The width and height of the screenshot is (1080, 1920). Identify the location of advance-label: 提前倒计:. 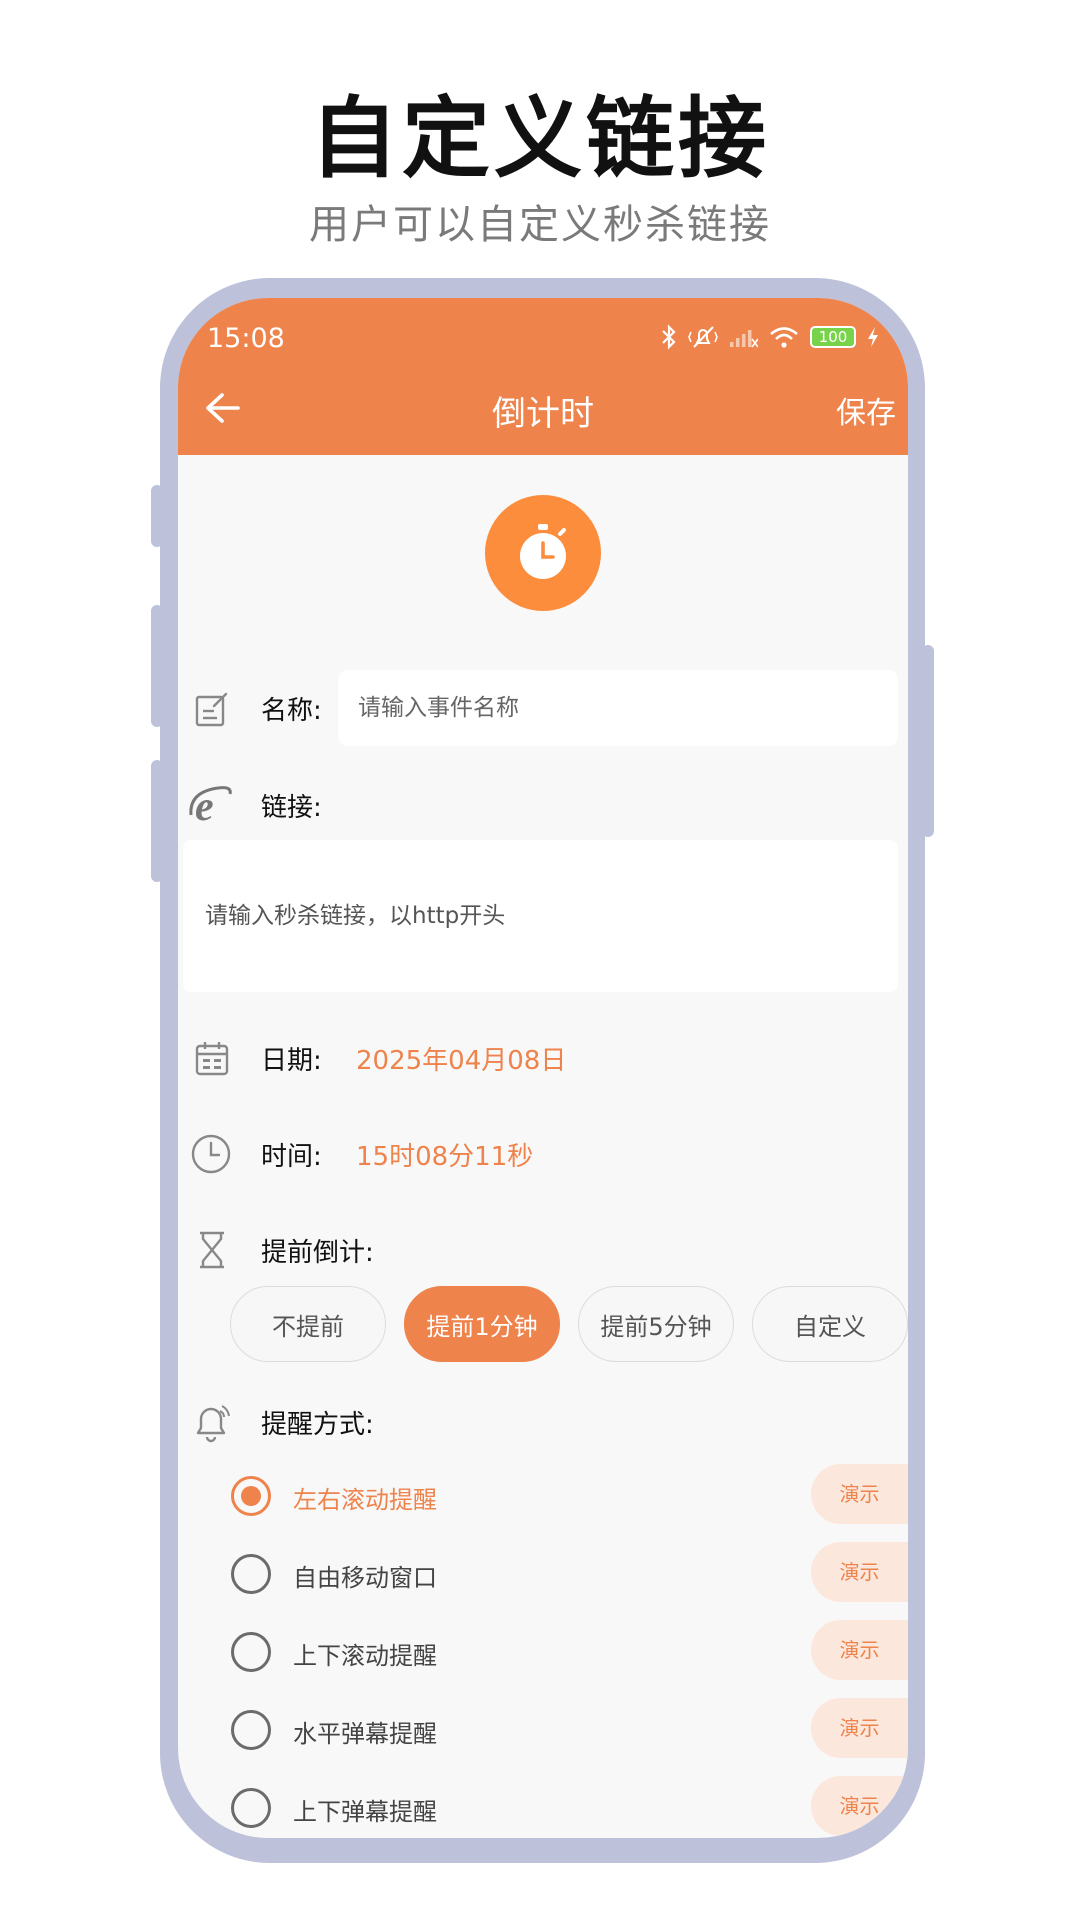
(317, 1253).